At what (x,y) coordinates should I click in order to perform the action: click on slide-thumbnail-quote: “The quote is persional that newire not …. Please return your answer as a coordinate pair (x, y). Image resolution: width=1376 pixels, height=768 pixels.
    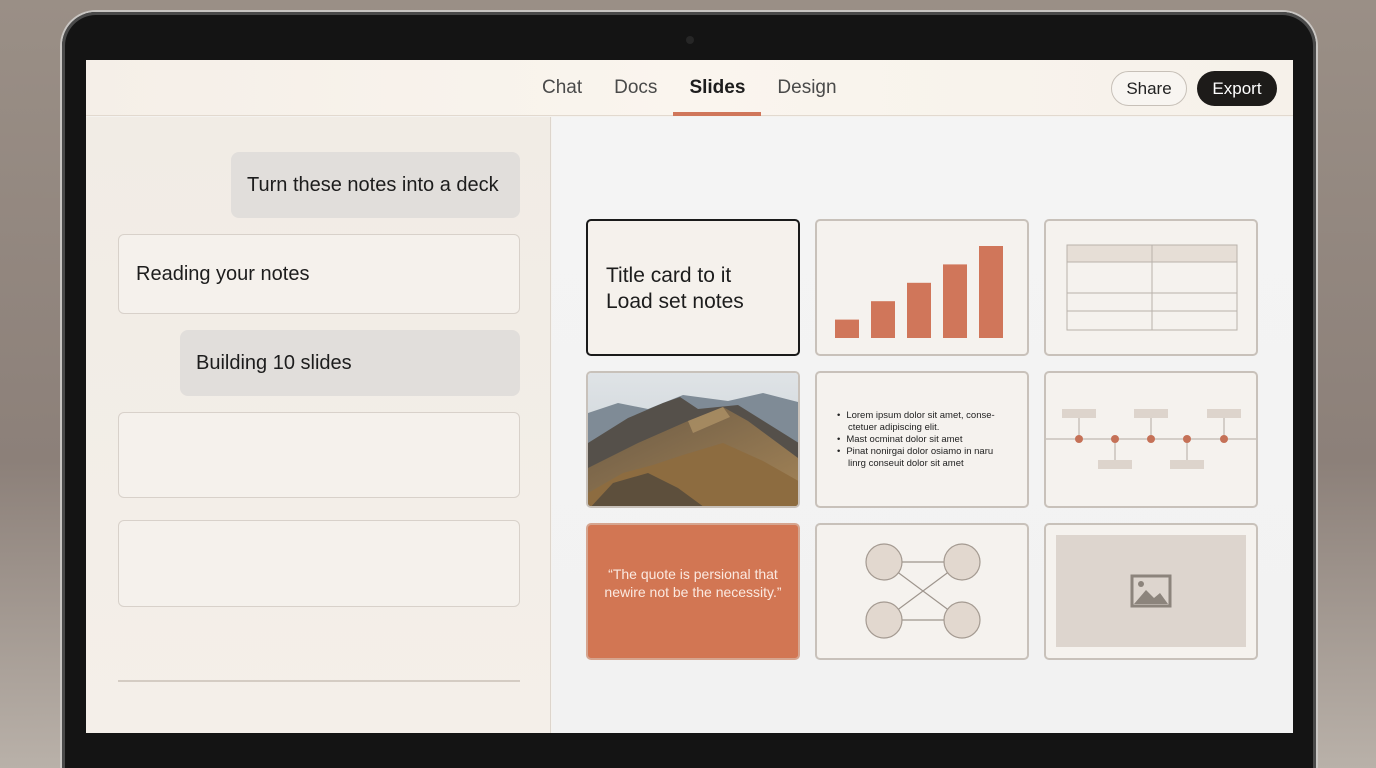
    Looking at the image, I should click on (693, 591).